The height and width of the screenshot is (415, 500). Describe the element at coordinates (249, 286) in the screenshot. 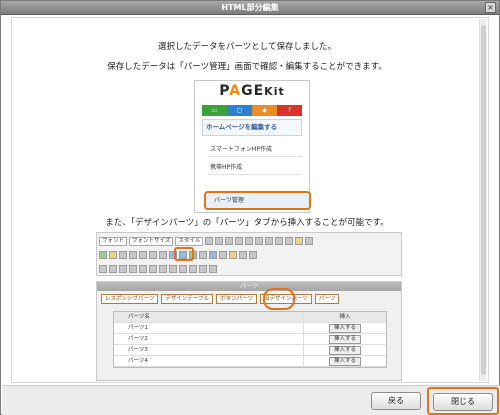

I see `parts-panel-header: パーツ` at that location.